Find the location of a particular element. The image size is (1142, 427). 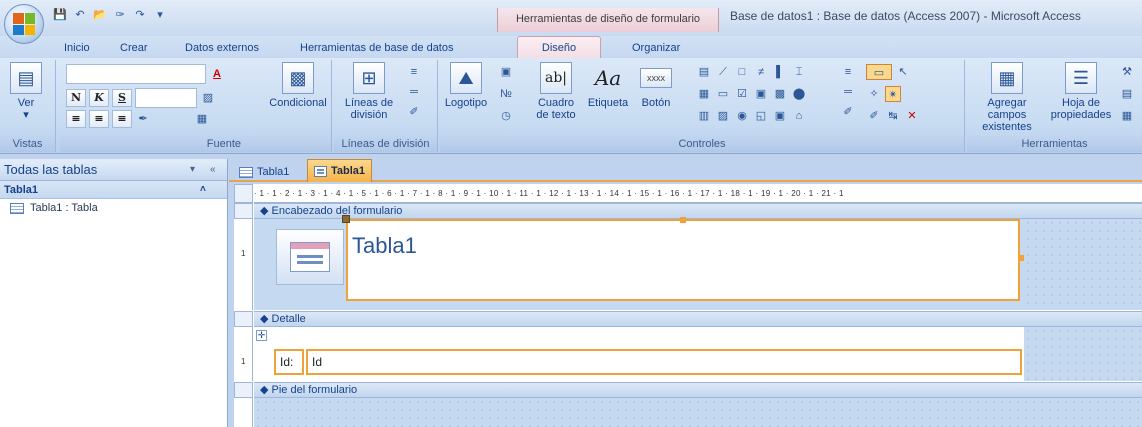

date-time-icon: ◷ is located at coordinates (506, 116).